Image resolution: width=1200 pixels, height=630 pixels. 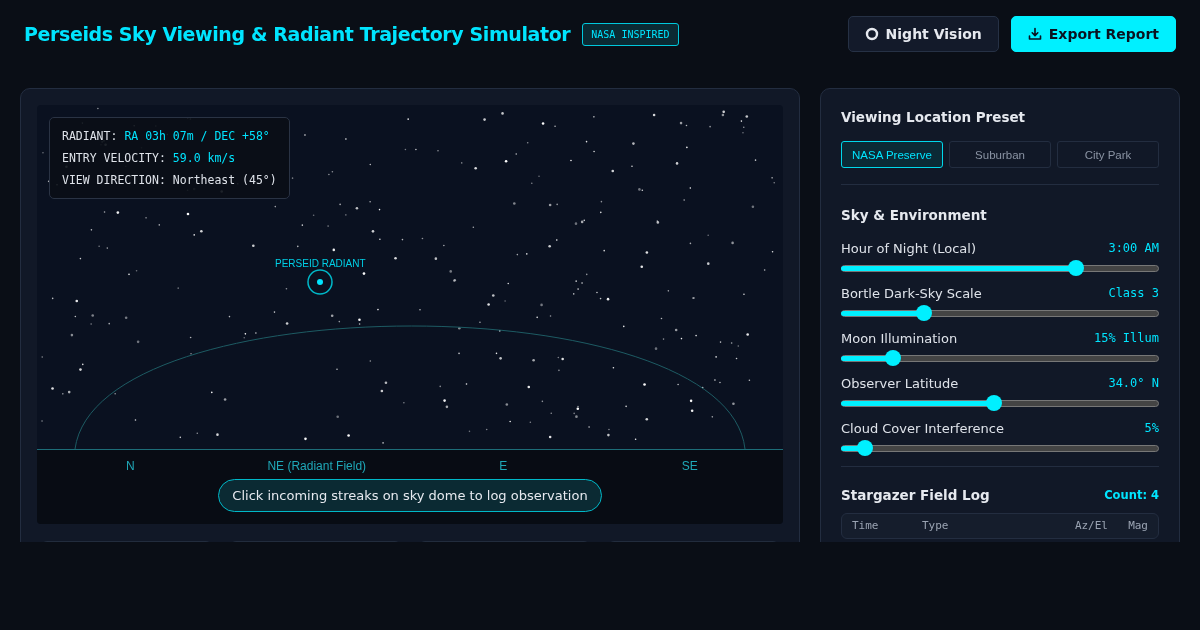 What do you see at coordinates (410, 495) in the screenshot?
I see `hint-pill: Click incoming streaks on sky dome to log observation` at bounding box center [410, 495].